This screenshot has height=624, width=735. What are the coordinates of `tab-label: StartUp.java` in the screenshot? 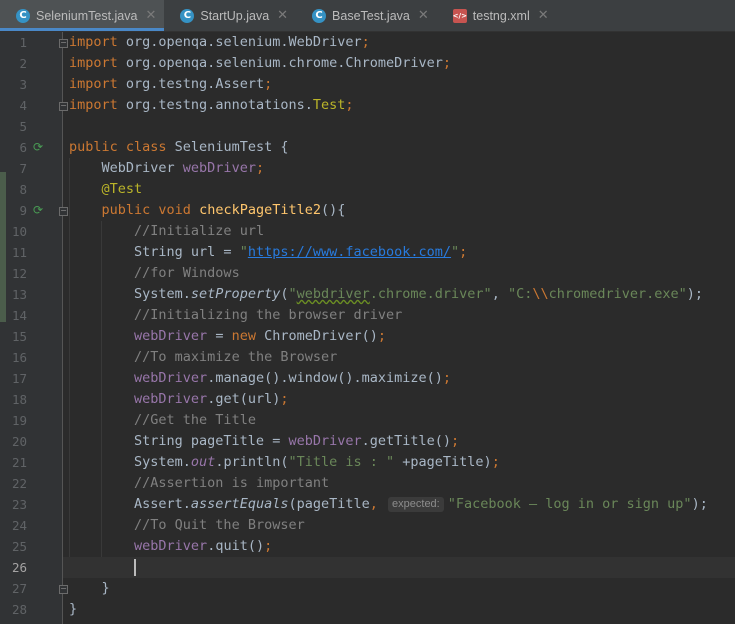 It's located at (235, 15).